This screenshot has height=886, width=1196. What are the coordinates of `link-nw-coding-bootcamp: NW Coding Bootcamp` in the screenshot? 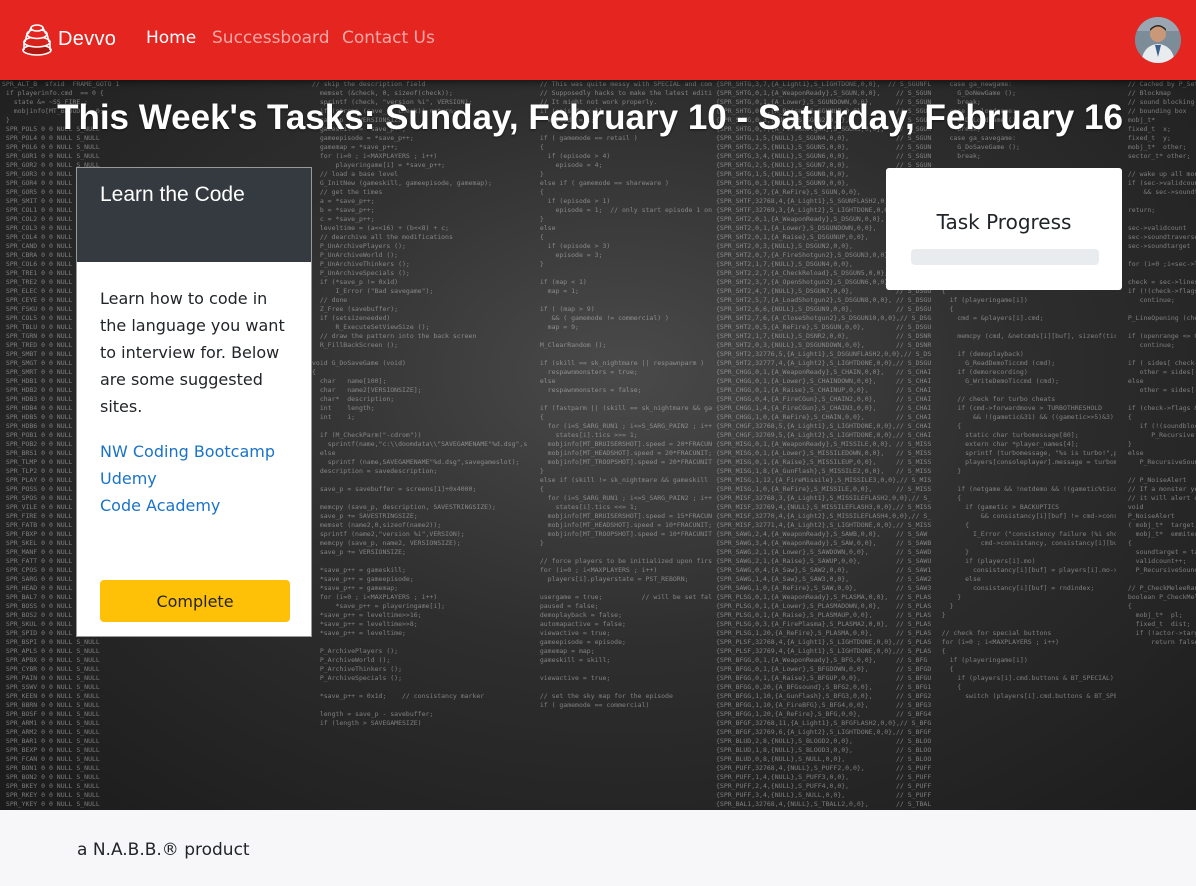 It's located at (200, 451).